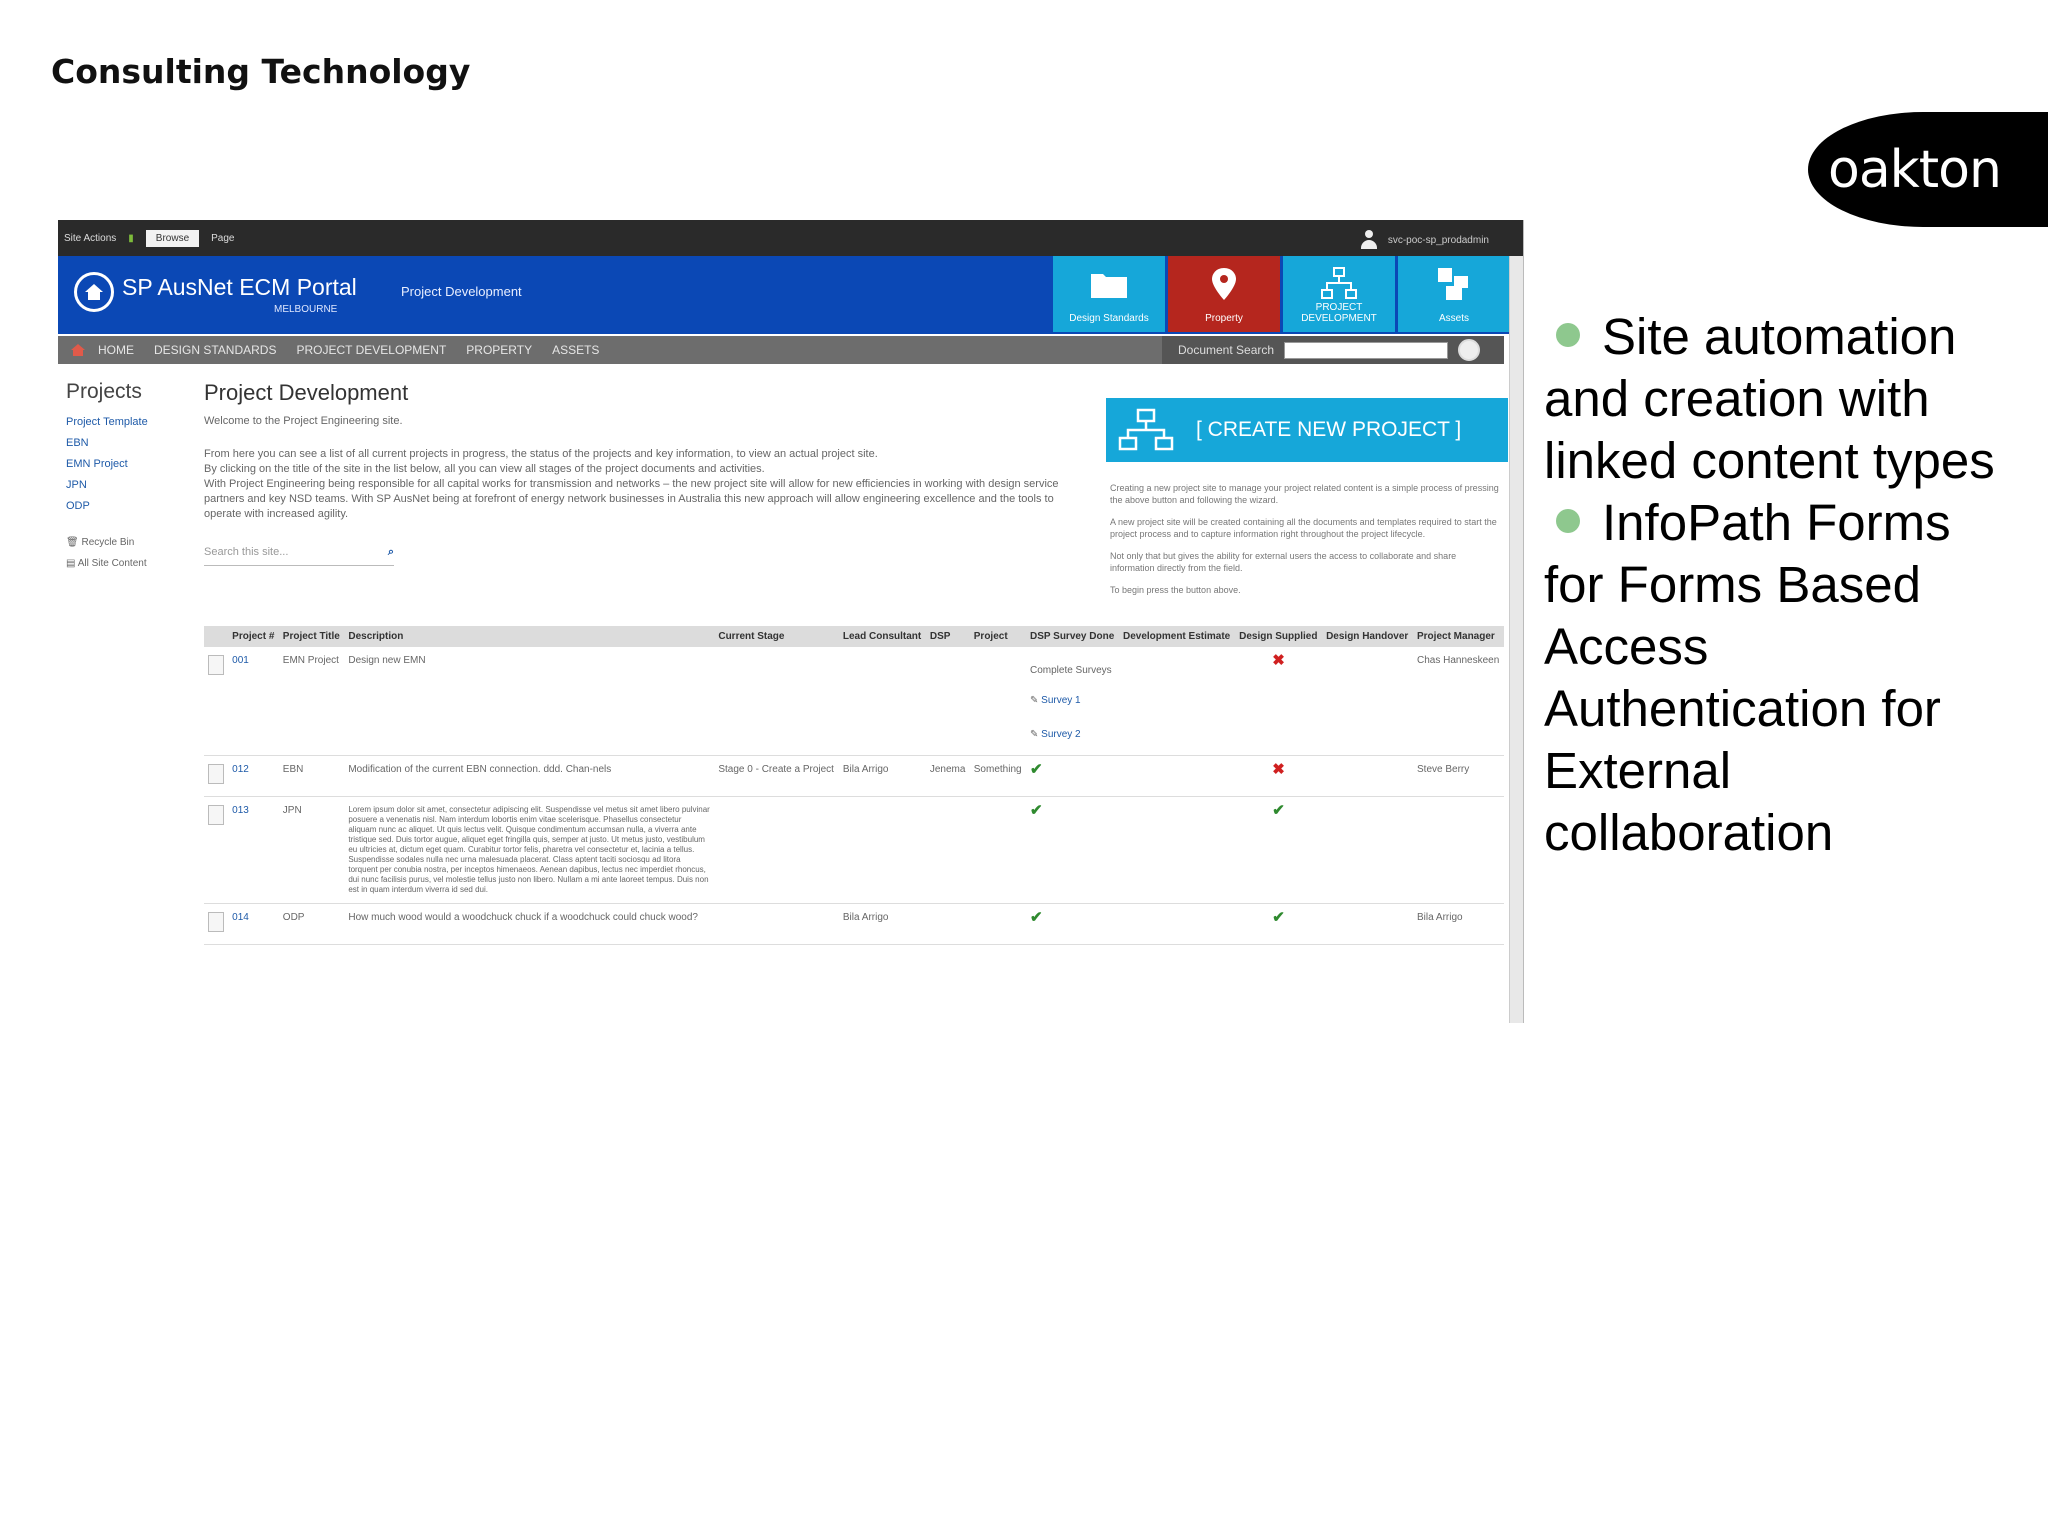  I want to click on project-manager: Chas Hanneskeen, so click(1458, 701).